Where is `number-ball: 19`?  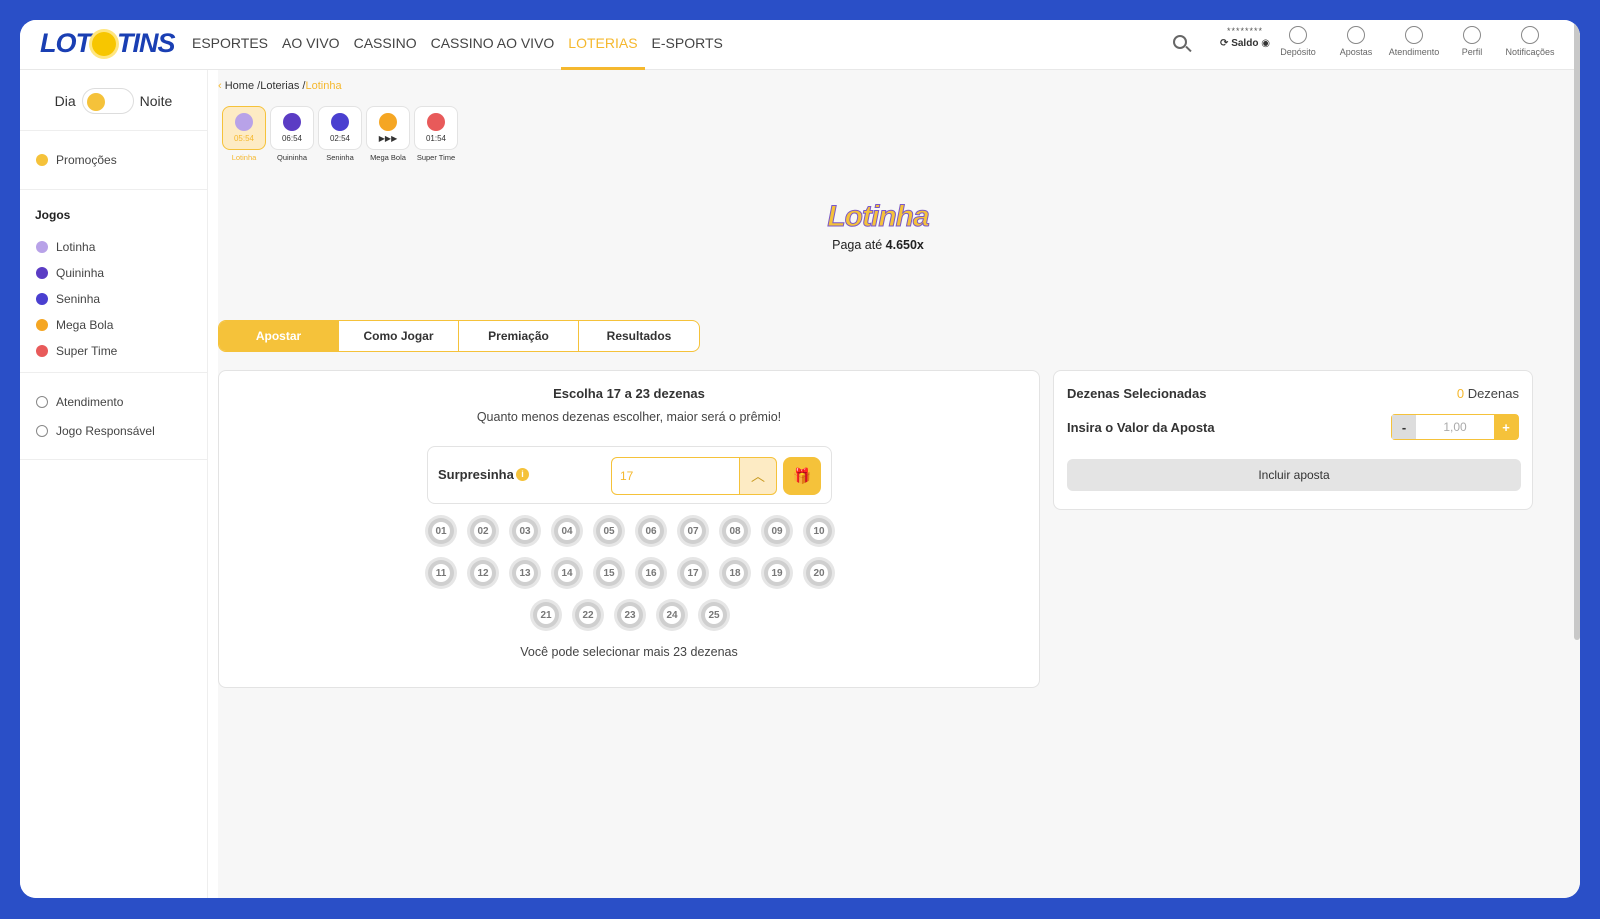 number-ball: 19 is located at coordinates (777, 573).